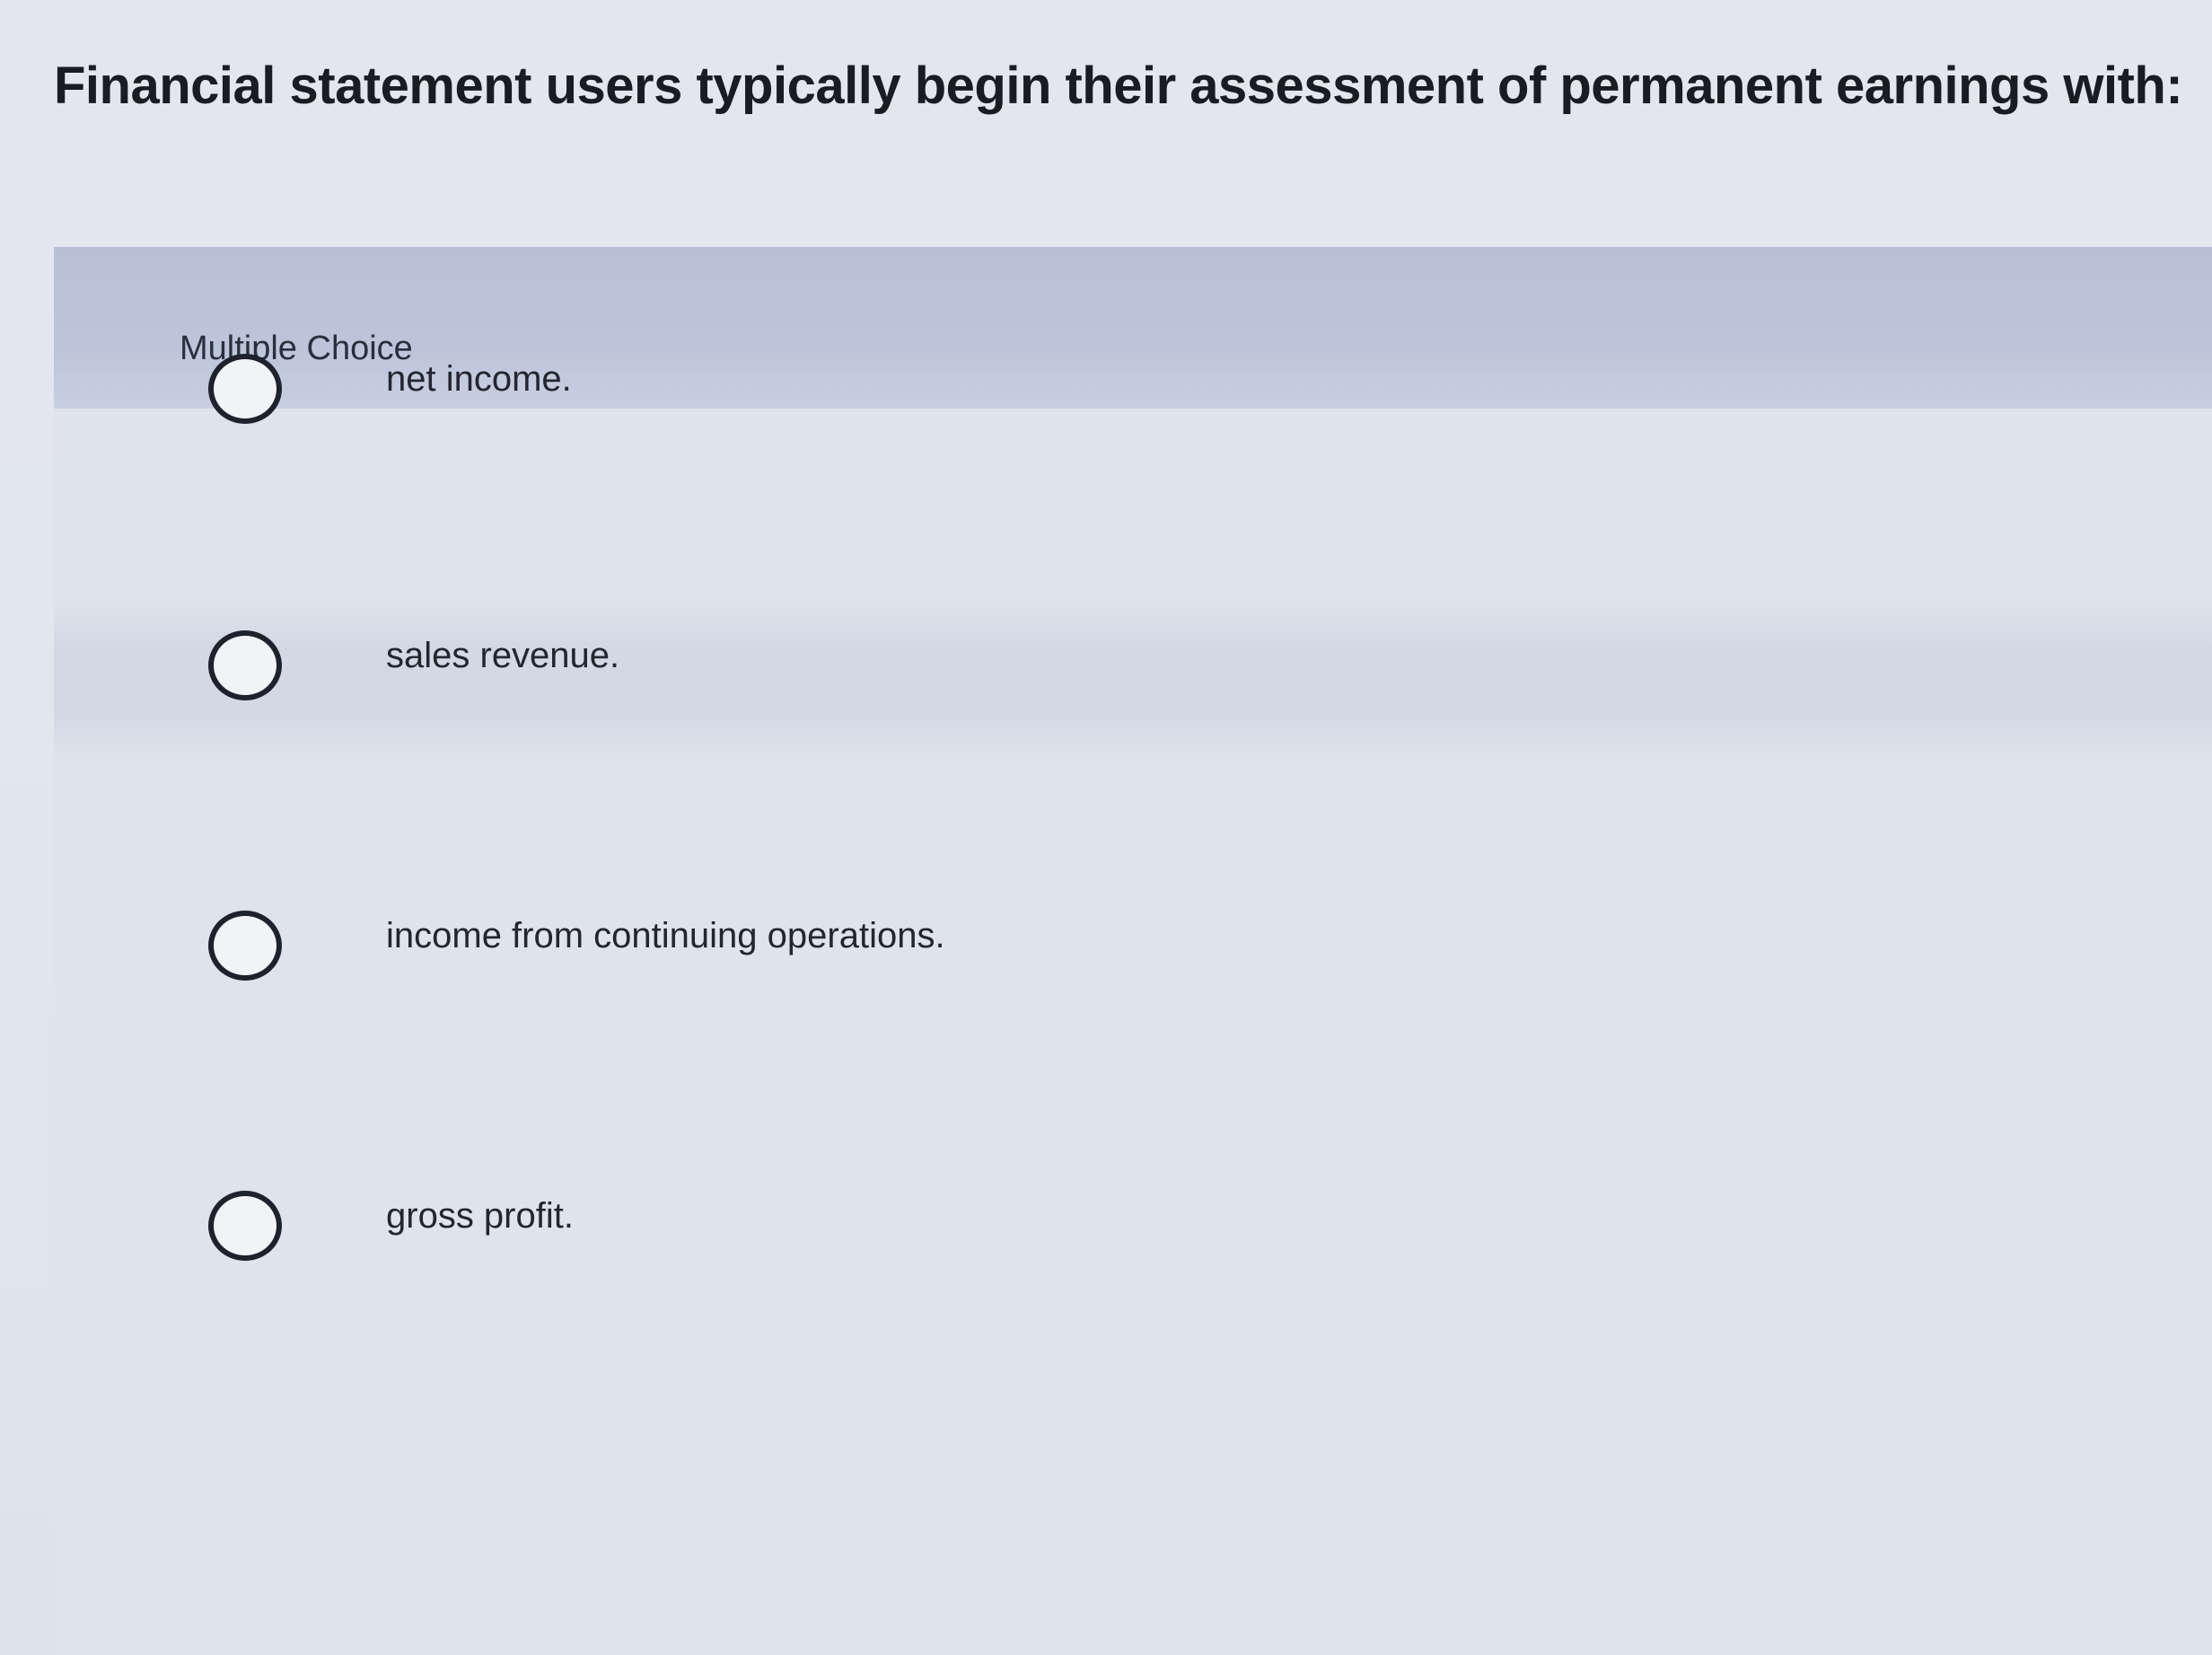 The height and width of the screenshot is (1655, 2212). I want to click on option-income-from-continuing-operations: income from continuing operations., so click(1133, 961).